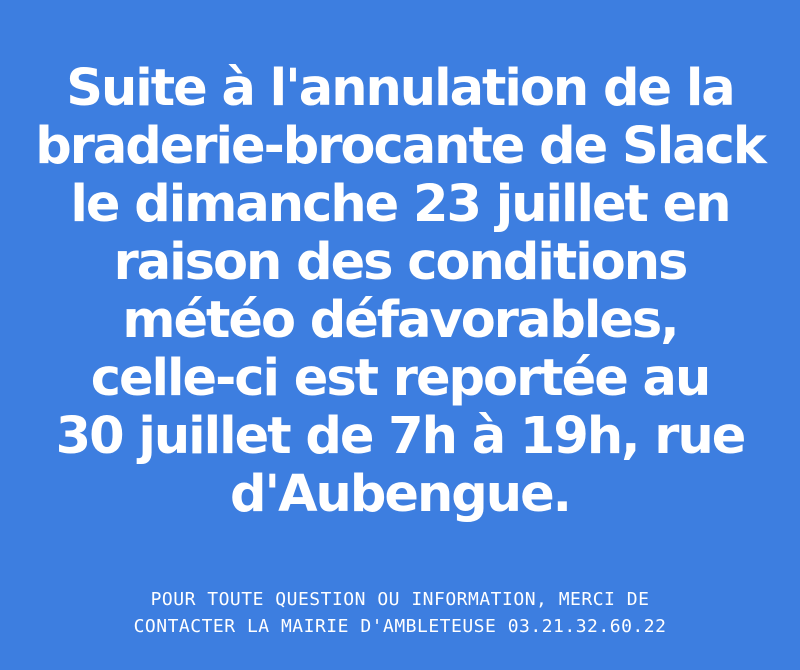  I want to click on announcement-line: le dimanche 23 juillet en, so click(400, 204).